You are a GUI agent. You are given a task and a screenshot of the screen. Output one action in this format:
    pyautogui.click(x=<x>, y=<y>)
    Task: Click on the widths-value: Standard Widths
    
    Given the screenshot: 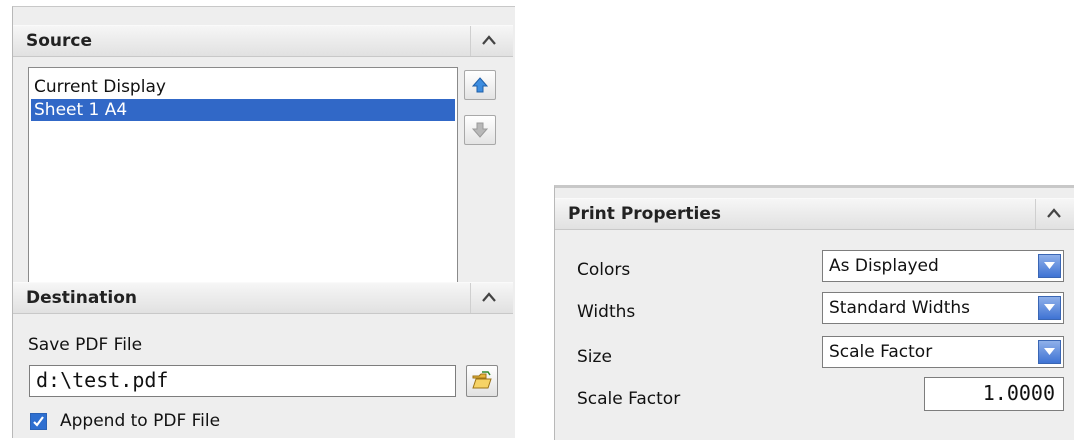 What is the action you would take?
    pyautogui.click(x=899, y=308)
    